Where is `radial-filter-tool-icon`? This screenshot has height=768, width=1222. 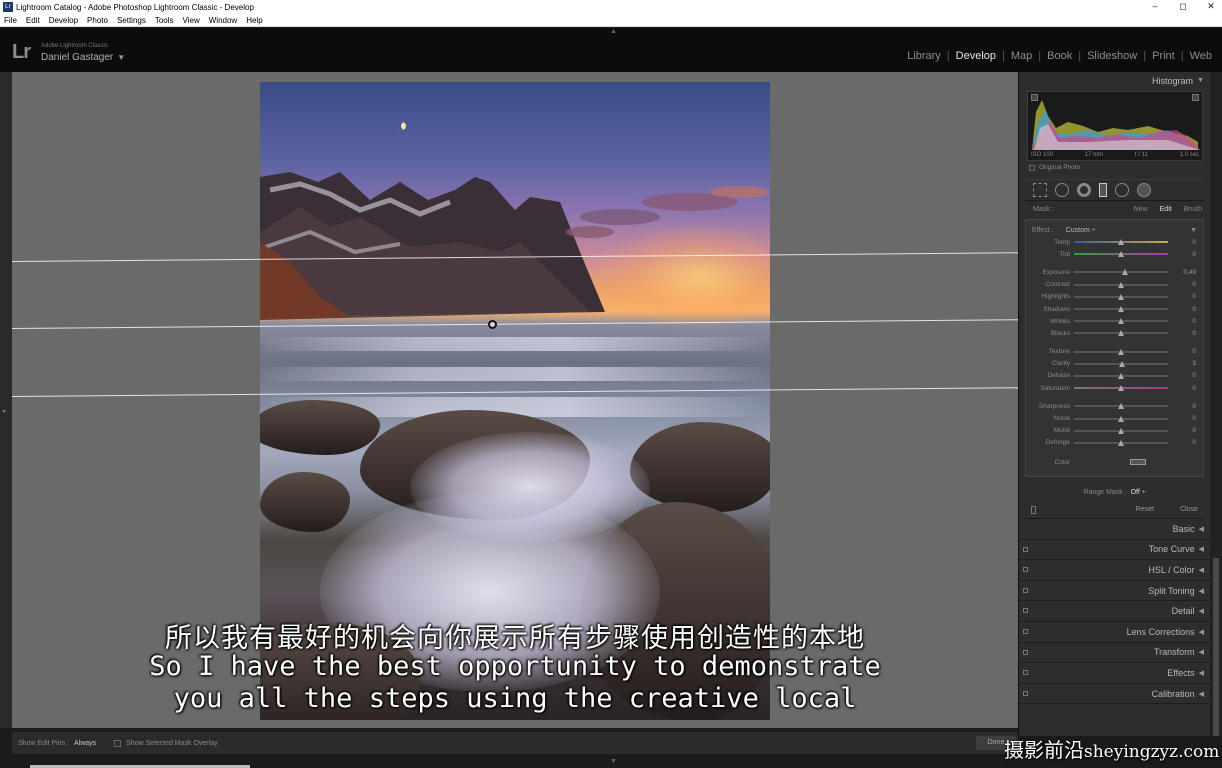 radial-filter-tool-icon is located at coordinates (1122, 190).